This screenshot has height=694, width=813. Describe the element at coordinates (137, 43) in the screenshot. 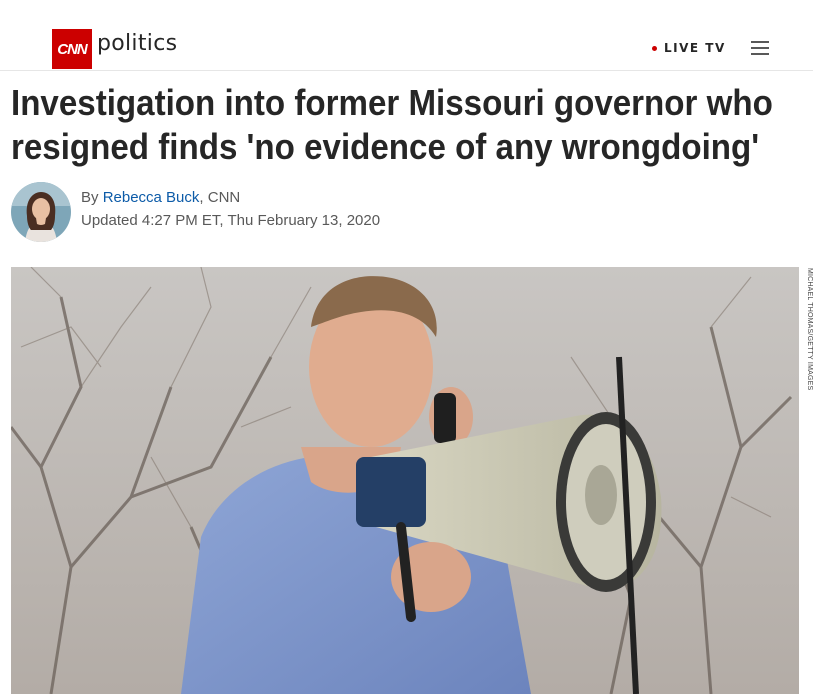

I see `section-name: politics` at that location.